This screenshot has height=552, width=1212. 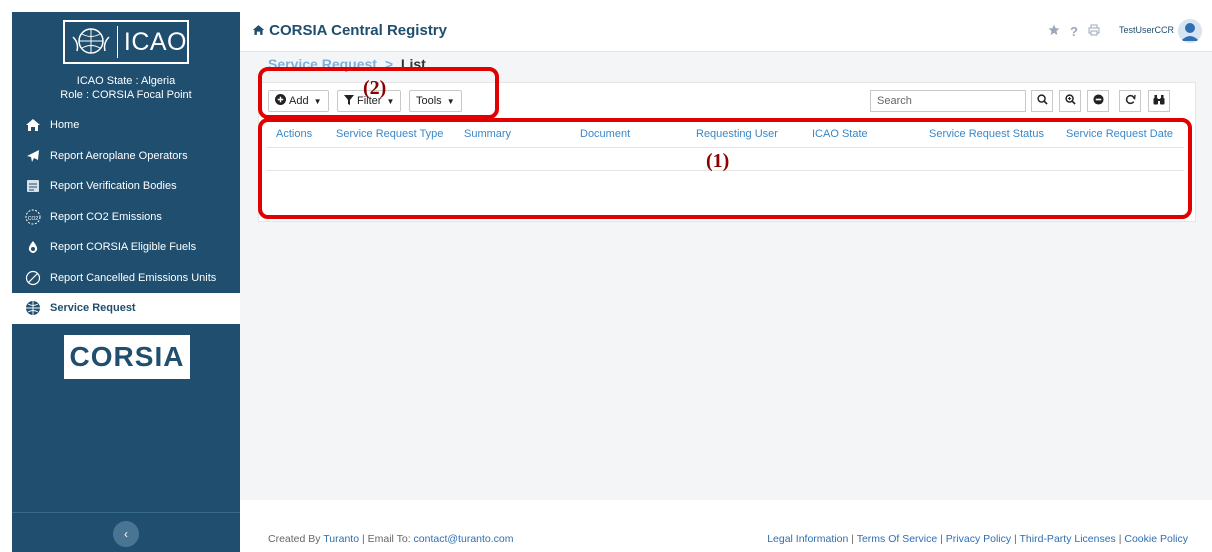 I want to click on sidebar-item-label: Report CORSIA Eligible Fuels, so click(x=123, y=247).